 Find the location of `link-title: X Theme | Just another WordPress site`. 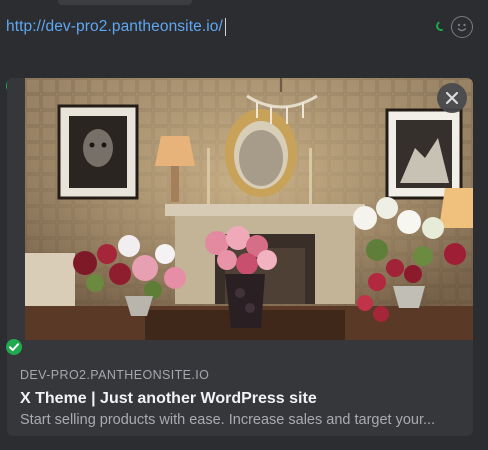

link-title: X Theme | Just another WordPress site is located at coordinates (240, 399).